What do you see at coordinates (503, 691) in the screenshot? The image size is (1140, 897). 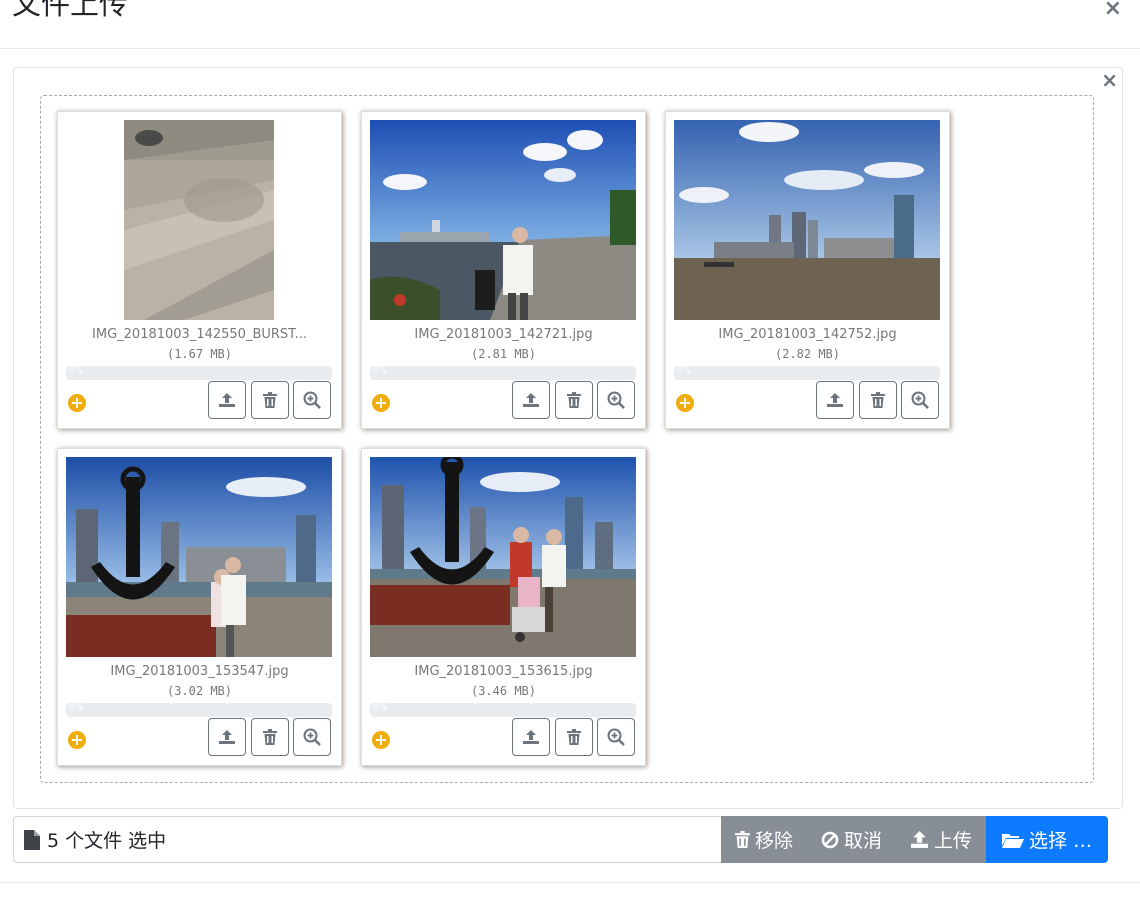 I see `file-size: (3.46 MB)` at bounding box center [503, 691].